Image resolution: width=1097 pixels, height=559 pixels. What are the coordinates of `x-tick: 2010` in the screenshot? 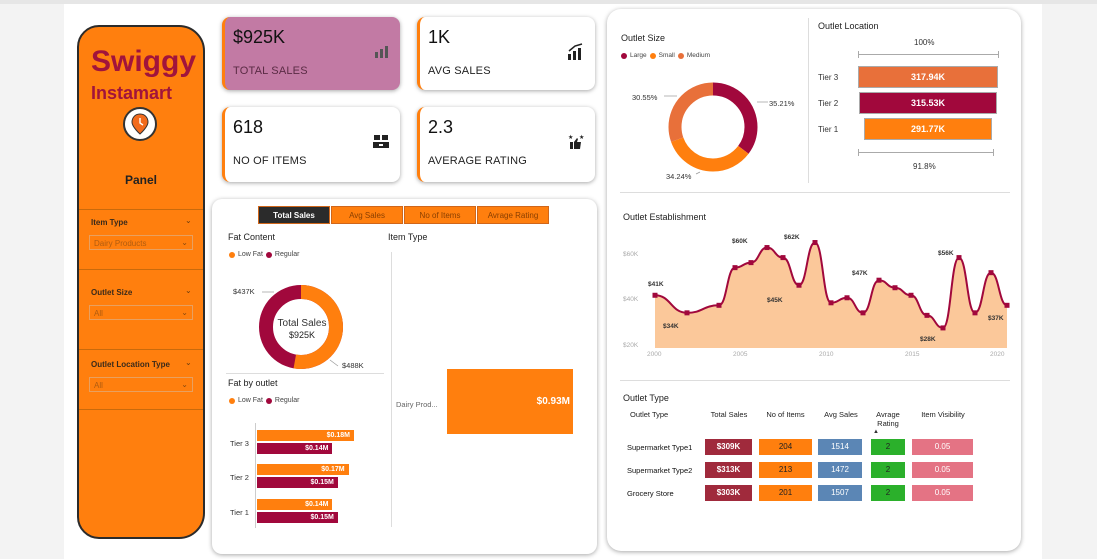 It's located at (826, 354).